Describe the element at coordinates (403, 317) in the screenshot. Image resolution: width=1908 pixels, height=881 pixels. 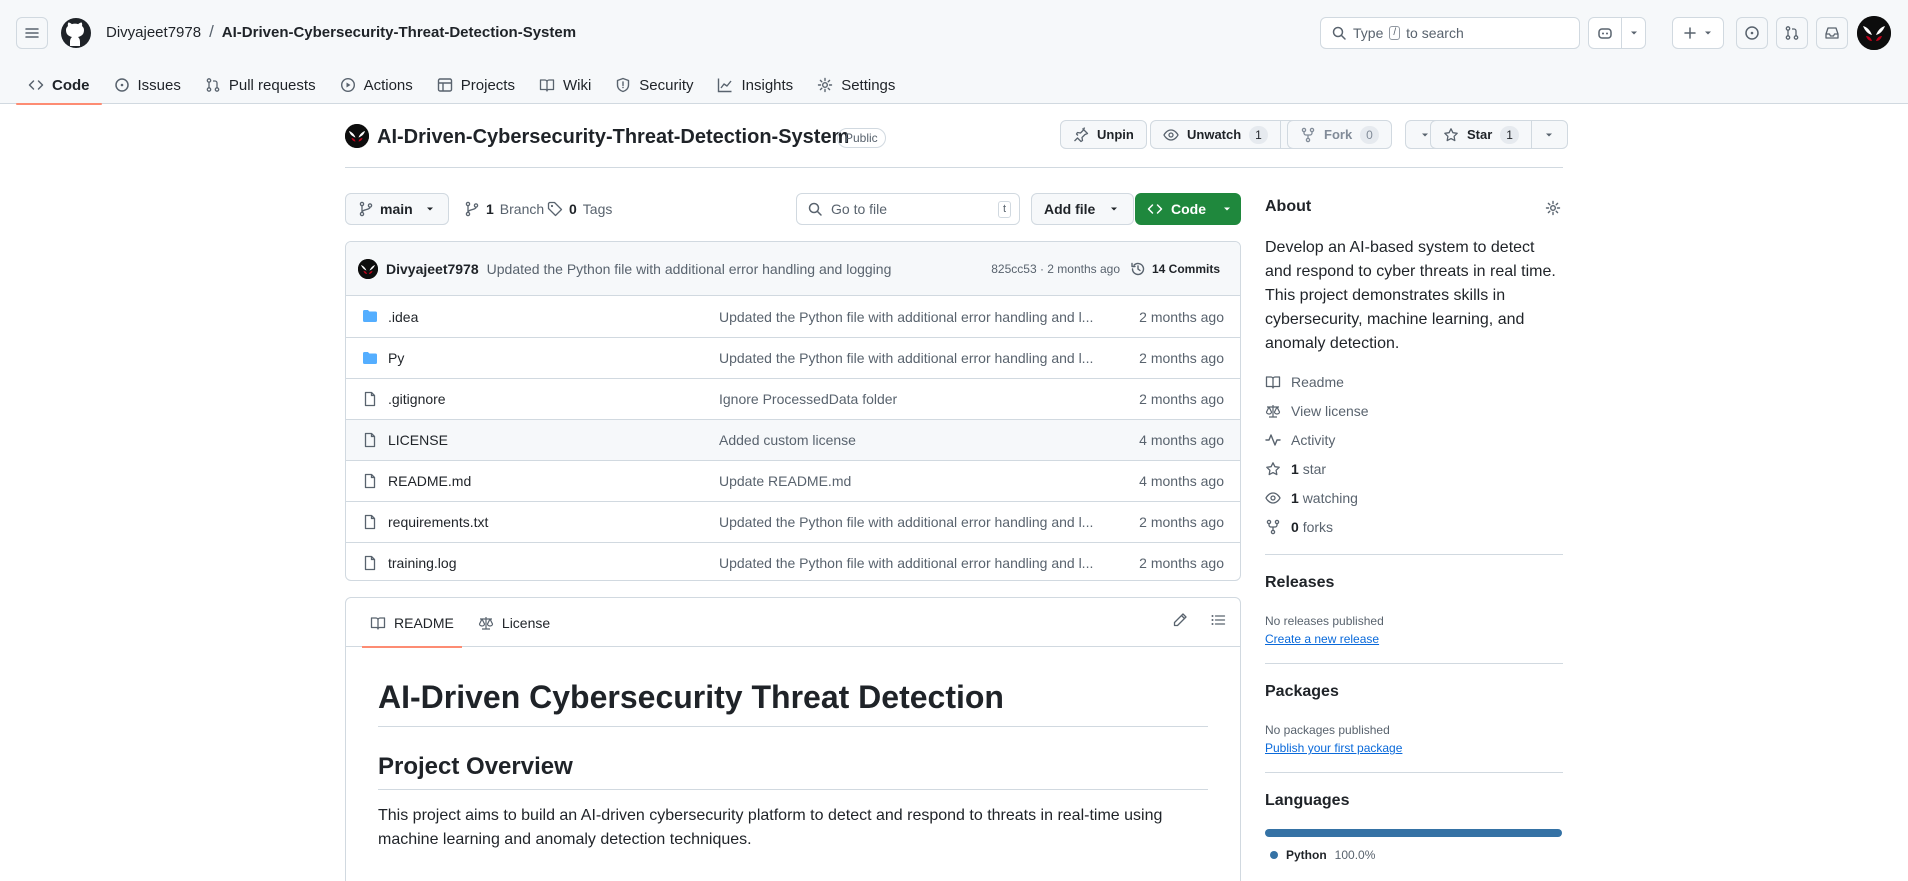
I see `file-name: .idea` at that location.